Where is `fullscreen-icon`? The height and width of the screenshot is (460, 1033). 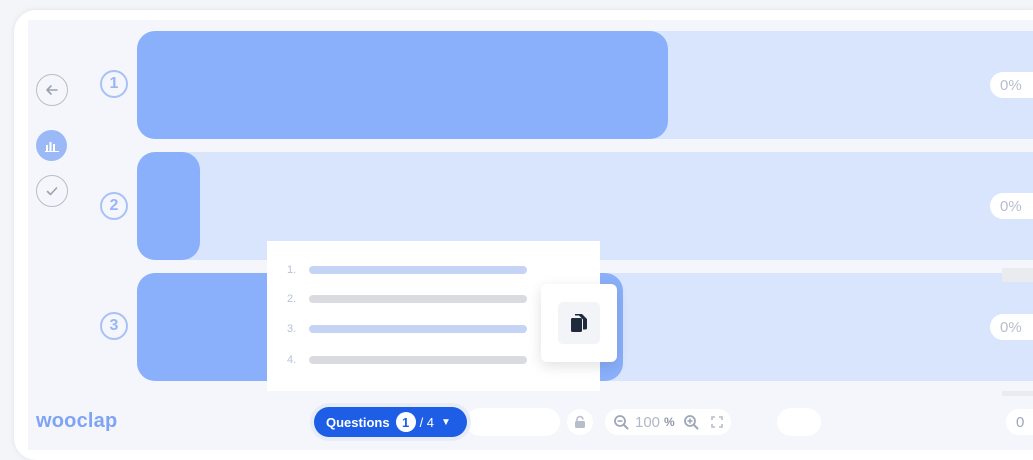
fullscreen-icon is located at coordinates (716, 422).